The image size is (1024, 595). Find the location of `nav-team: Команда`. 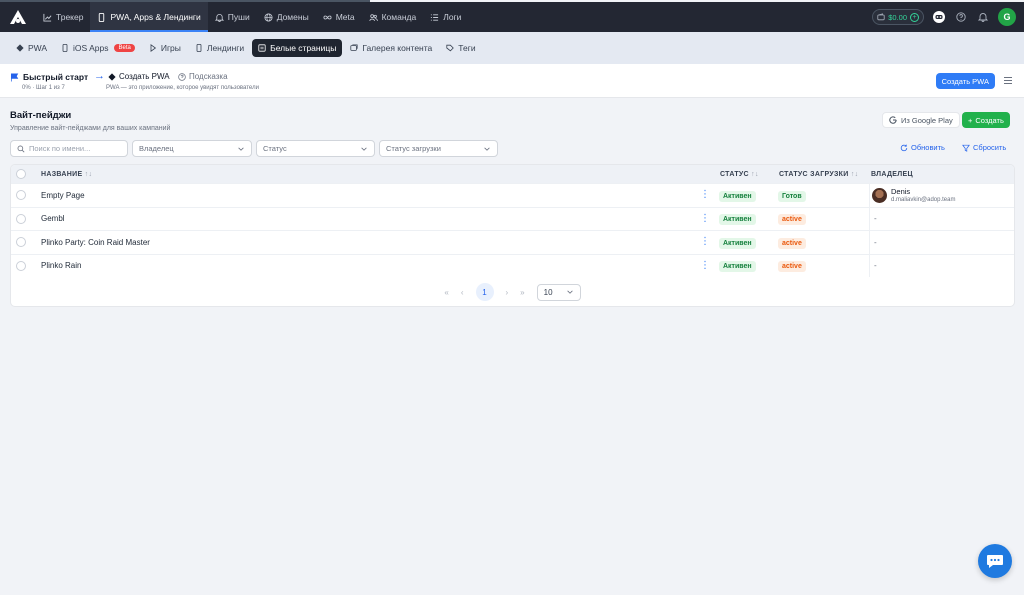

nav-team: Команда is located at coordinates (393, 17).